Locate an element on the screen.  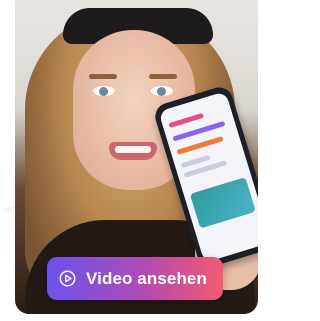
right-brow is located at coordinates (163, 76).